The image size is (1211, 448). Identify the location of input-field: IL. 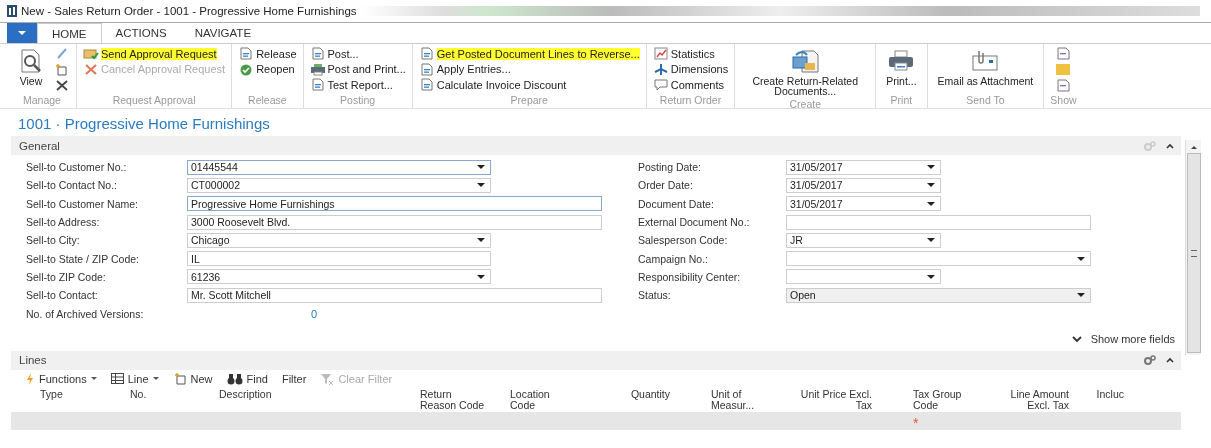
(339, 259).